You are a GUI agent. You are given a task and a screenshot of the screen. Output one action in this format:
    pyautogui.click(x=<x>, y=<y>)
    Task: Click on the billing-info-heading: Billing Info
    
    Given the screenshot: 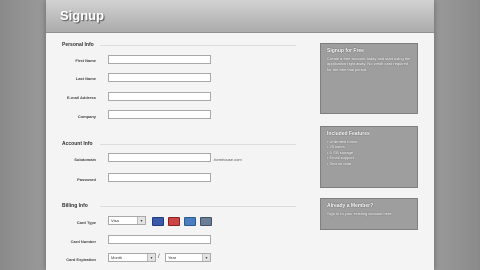 What is the action you would take?
    pyautogui.click(x=75, y=206)
    